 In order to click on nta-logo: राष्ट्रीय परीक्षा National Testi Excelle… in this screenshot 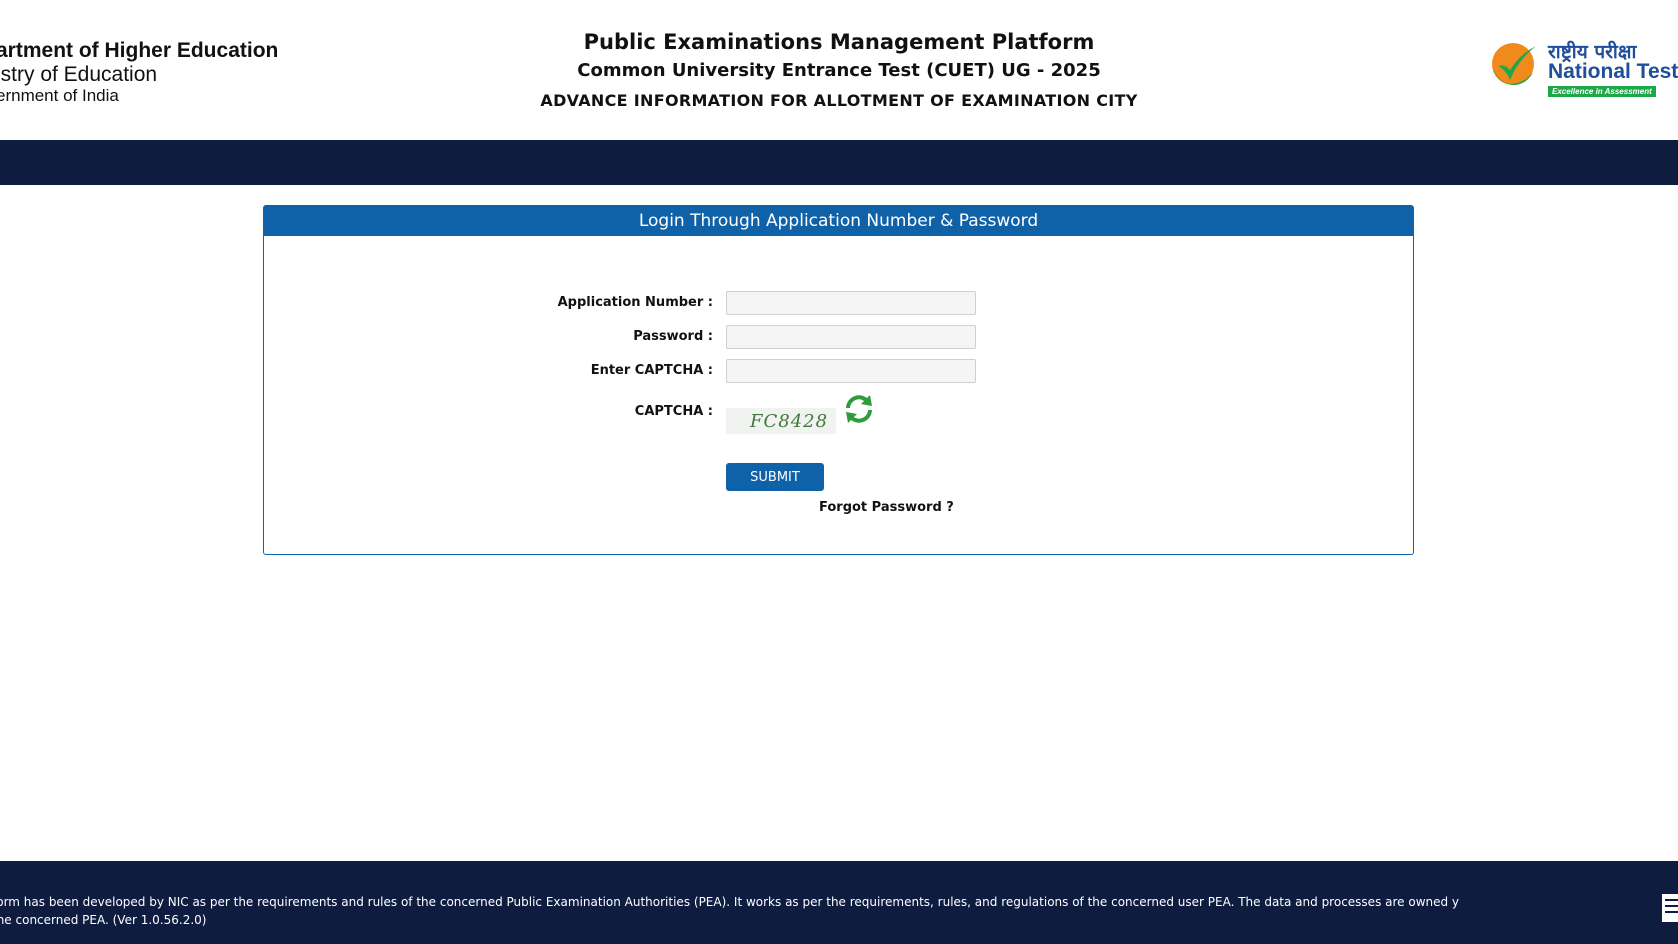, I will do `click(1584, 70)`.